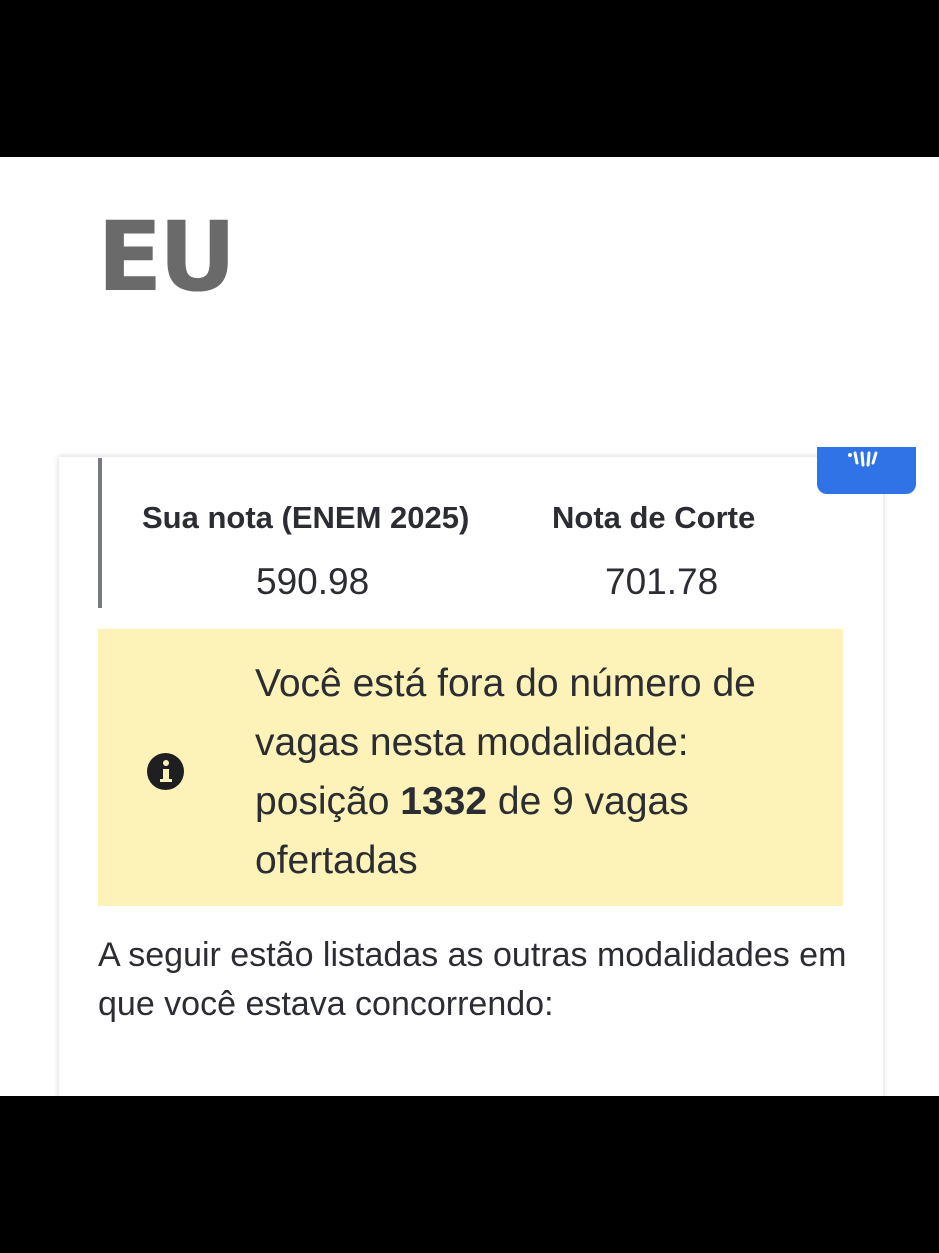  Describe the element at coordinates (469, 78) in the screenshot. I see `top-black-bar` at that location.